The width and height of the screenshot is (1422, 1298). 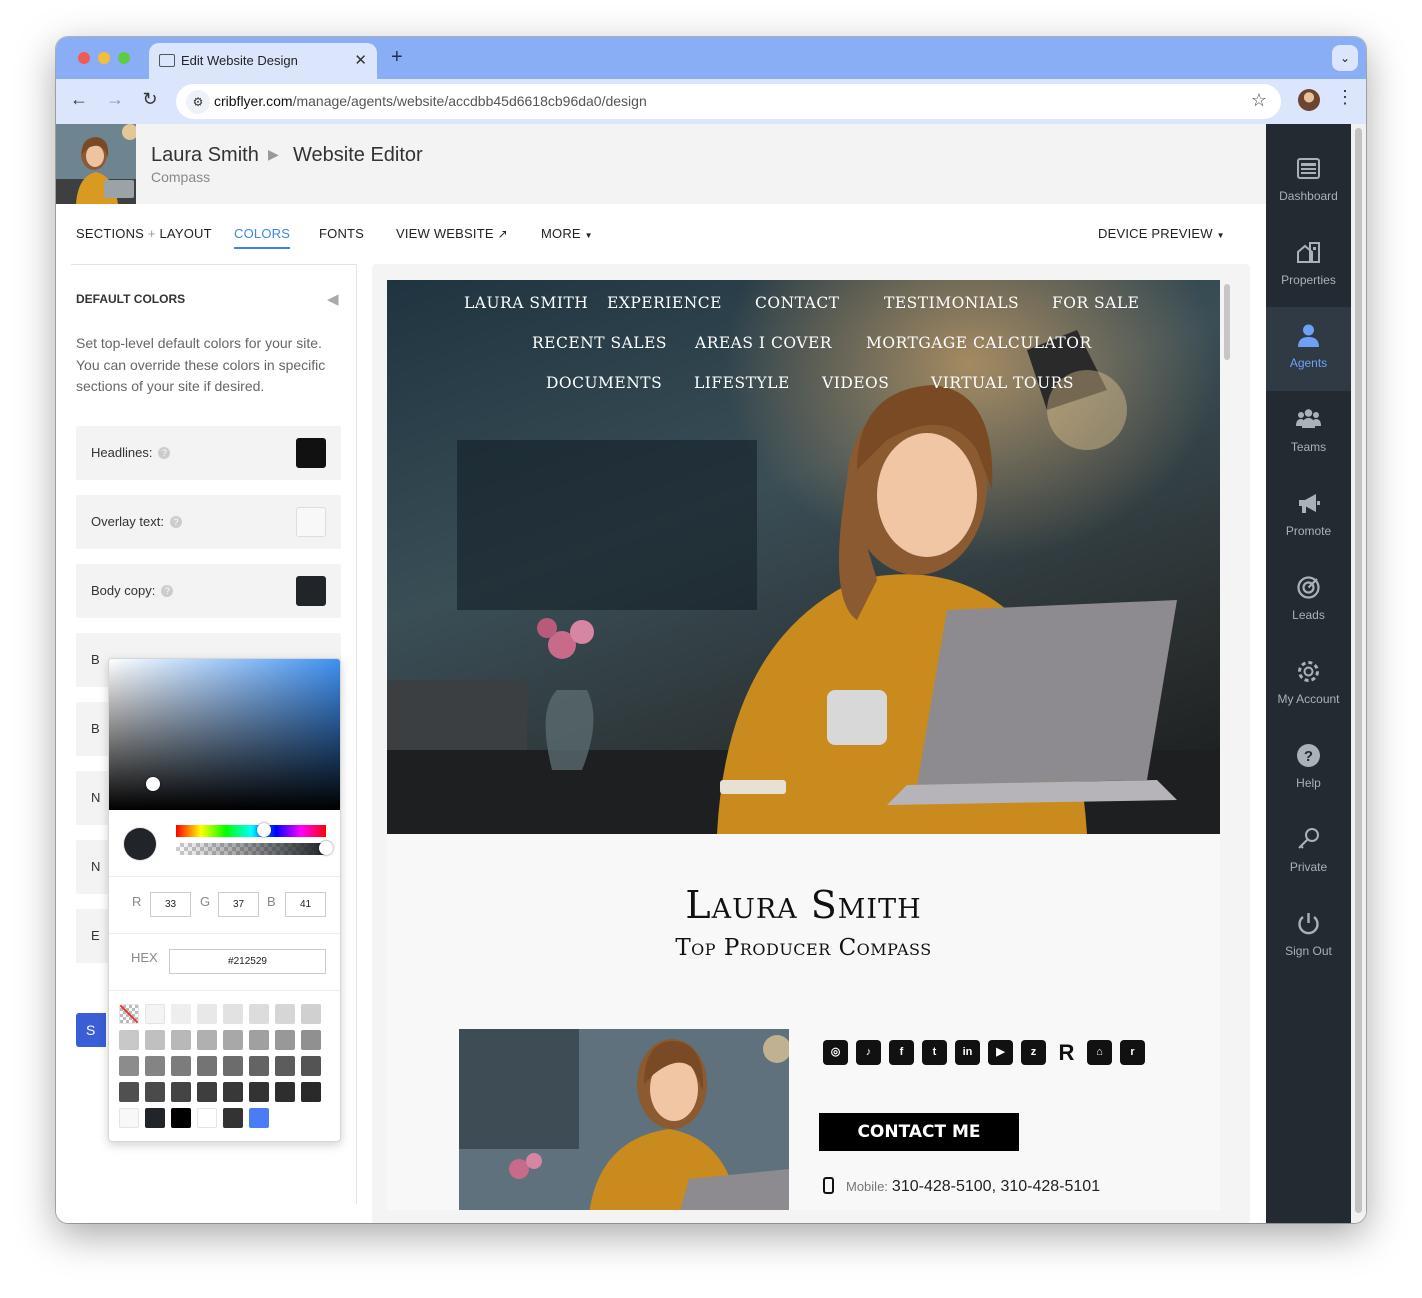 What do you see at coordinates (104, 58) in the screenshot?
I see `minimize-window-button` at bounding box center [104, 58].